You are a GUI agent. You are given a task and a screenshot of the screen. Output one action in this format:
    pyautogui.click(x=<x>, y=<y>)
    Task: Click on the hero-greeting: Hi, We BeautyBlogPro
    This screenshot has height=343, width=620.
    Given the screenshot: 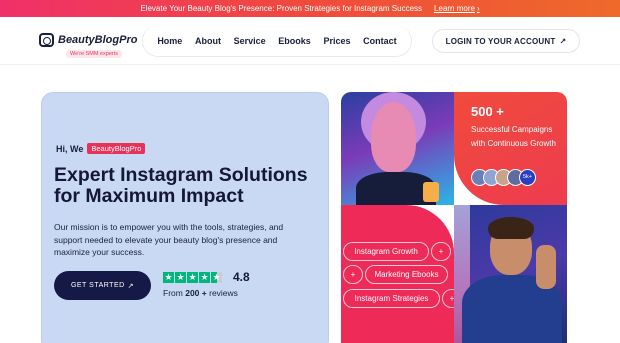 What is the action you would take?
    pyautogui.click(x=101, y=148)
    